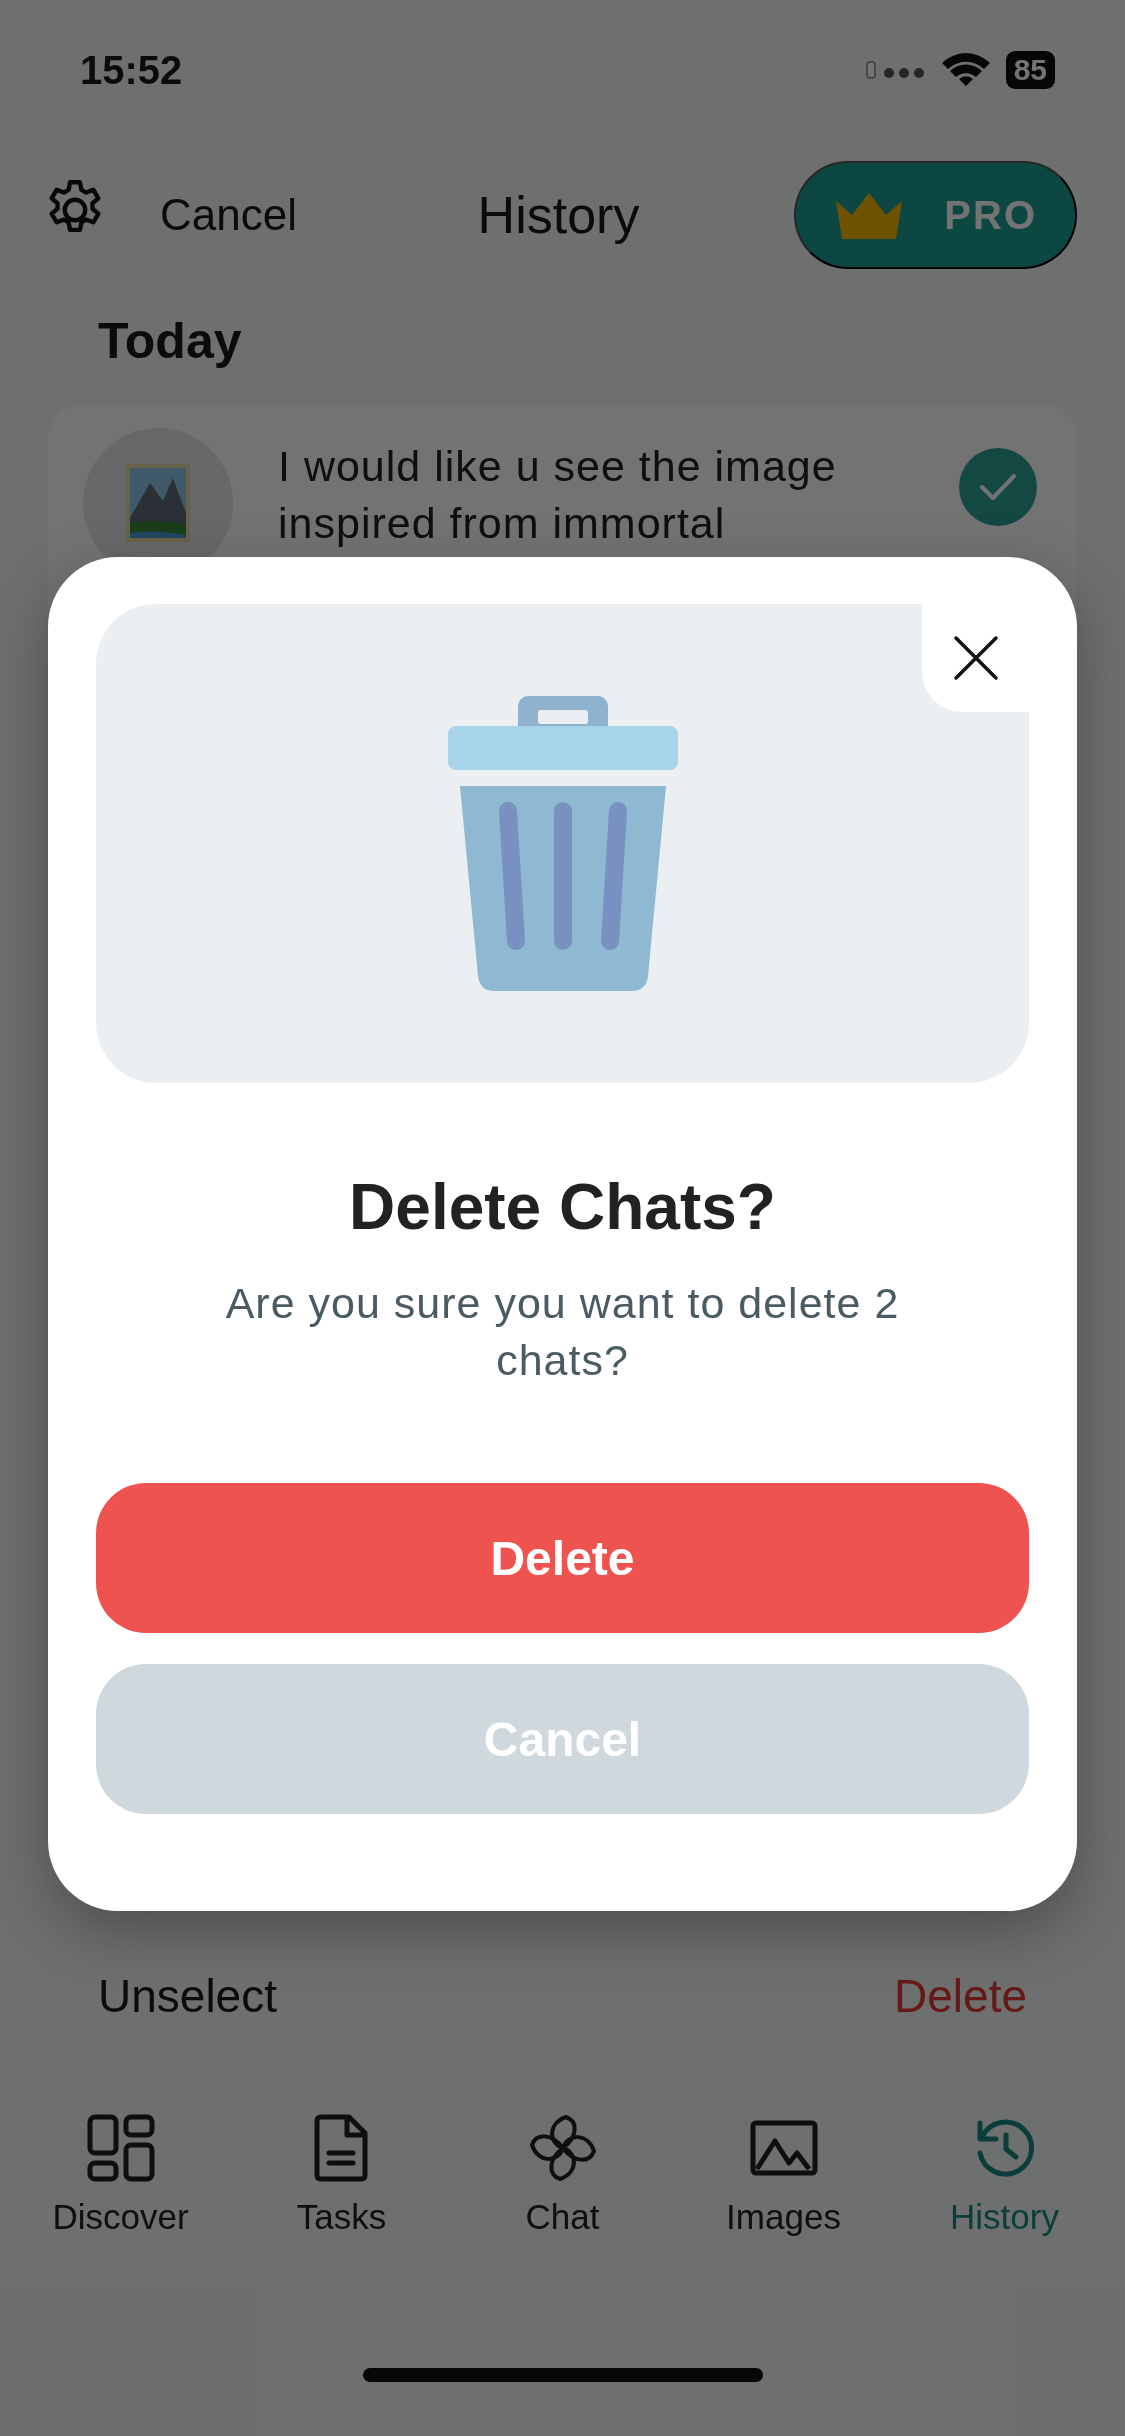  Describe the element at coordinates (170, 341) in the screenshot. I see `section-title: Today` at that location.